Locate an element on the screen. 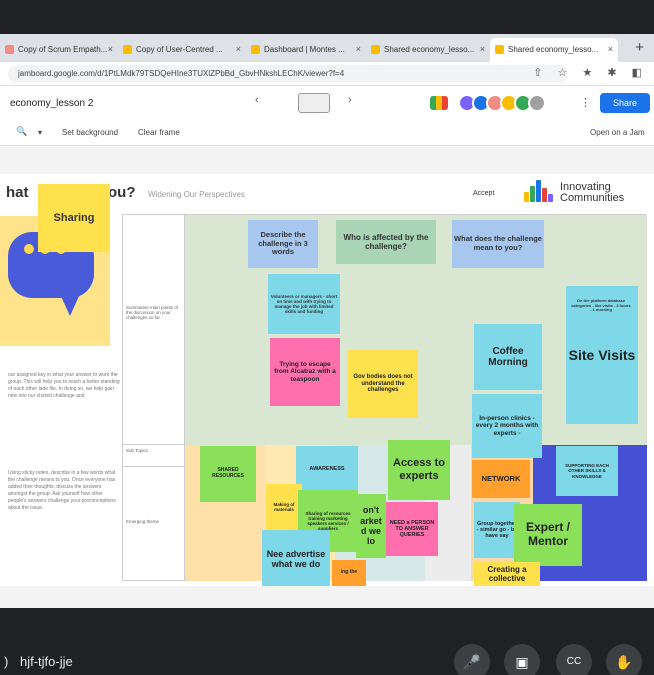  share-button: Share is located at coordinates (625, 103).